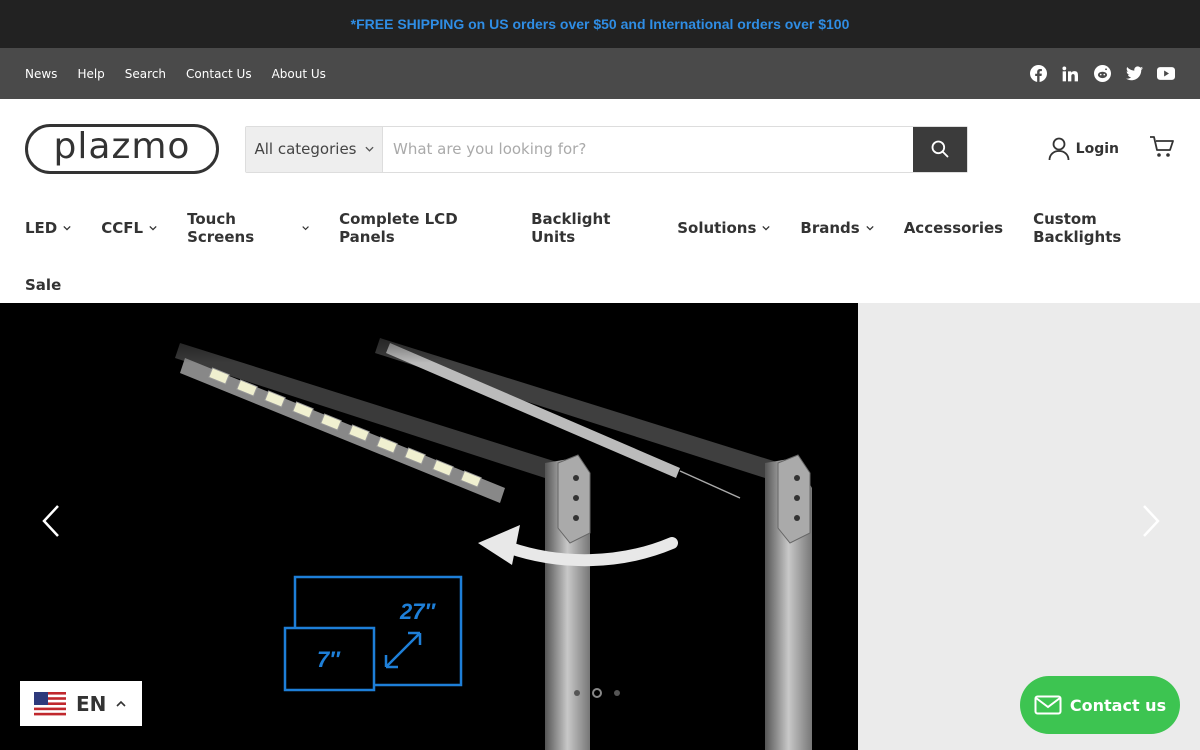 This screenshot has width=1200, height=750. What do you see at coordinates (571, 227) in the screenshot?
I see `nav-label: Backlight Units` at bounding box center [571, 227].